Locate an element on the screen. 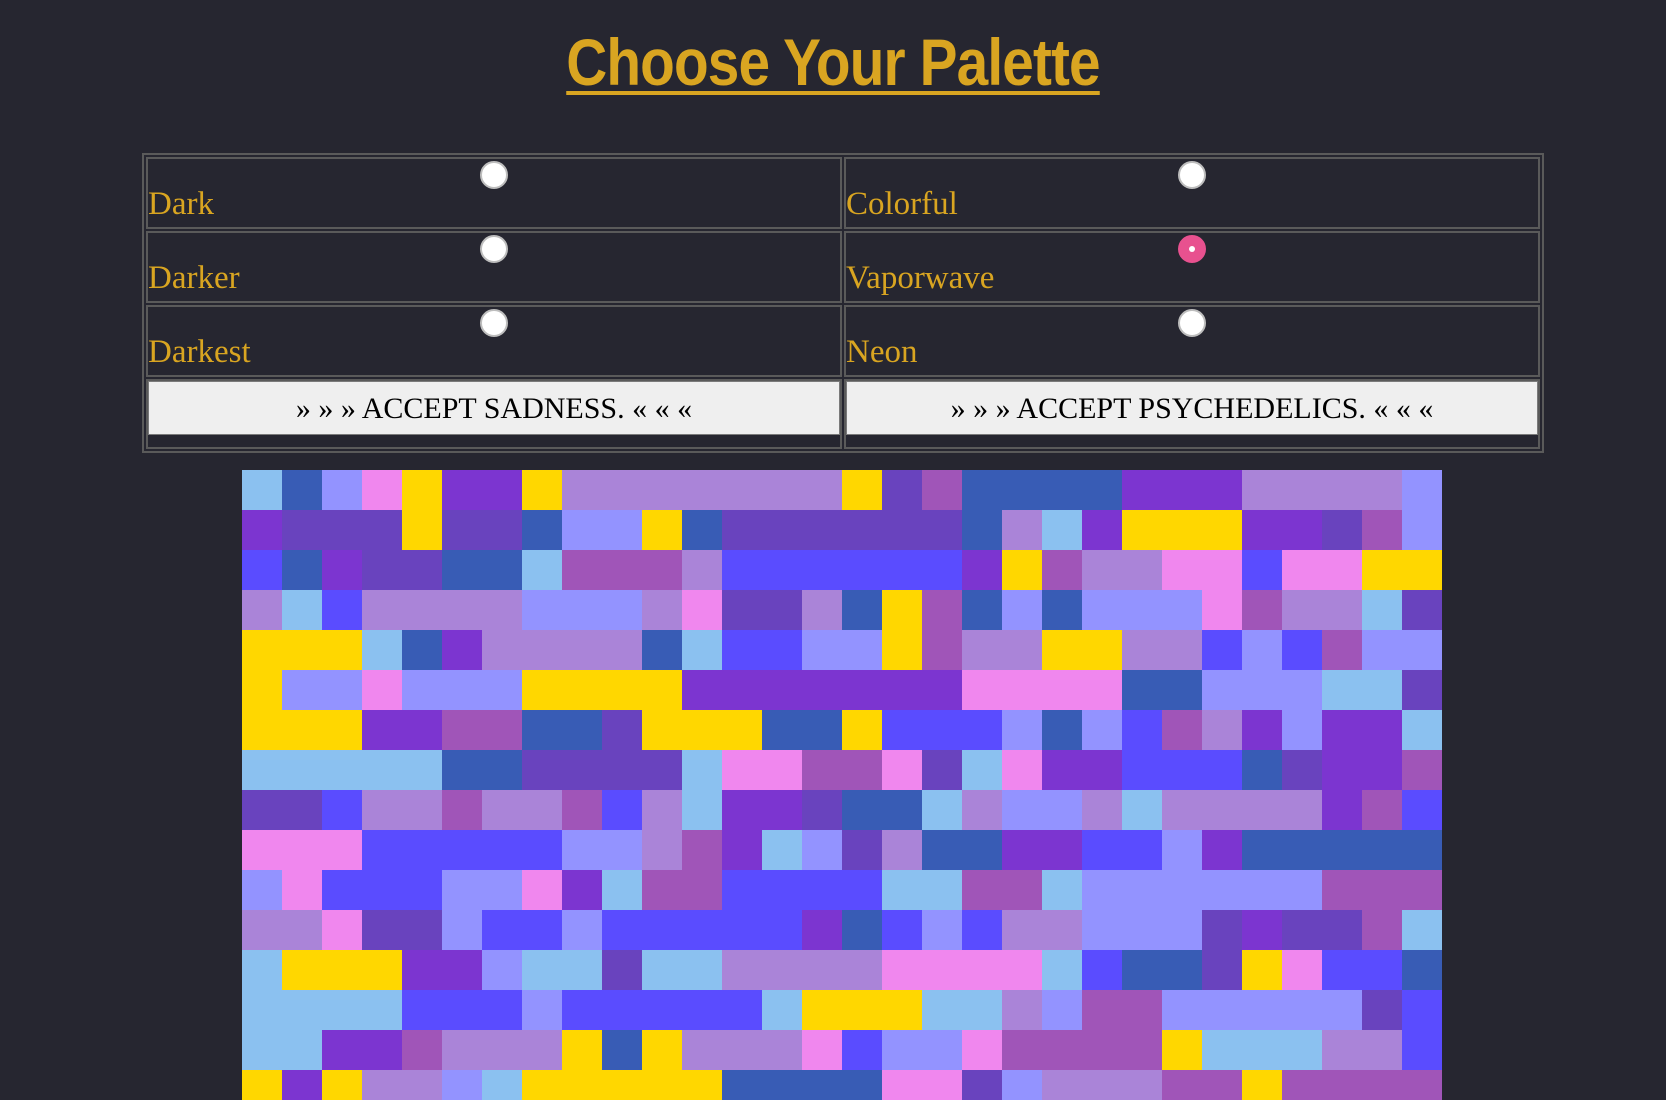  radio-darkest is located at coordinates (494, 323).